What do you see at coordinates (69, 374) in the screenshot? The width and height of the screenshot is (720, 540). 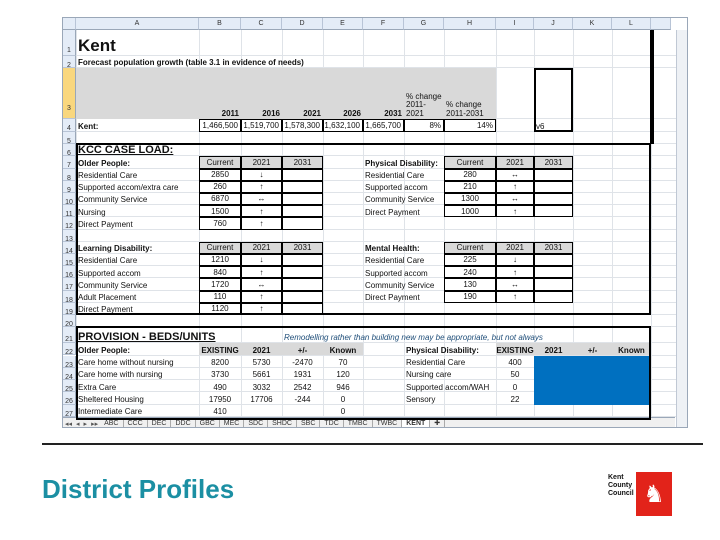 I see `row-header: 24` at bounding box center [69, 374].